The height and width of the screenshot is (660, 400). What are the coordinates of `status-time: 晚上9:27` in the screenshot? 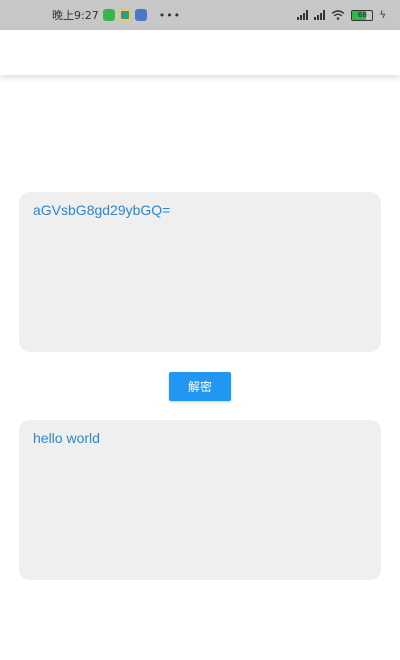 It's located at (75, 15).